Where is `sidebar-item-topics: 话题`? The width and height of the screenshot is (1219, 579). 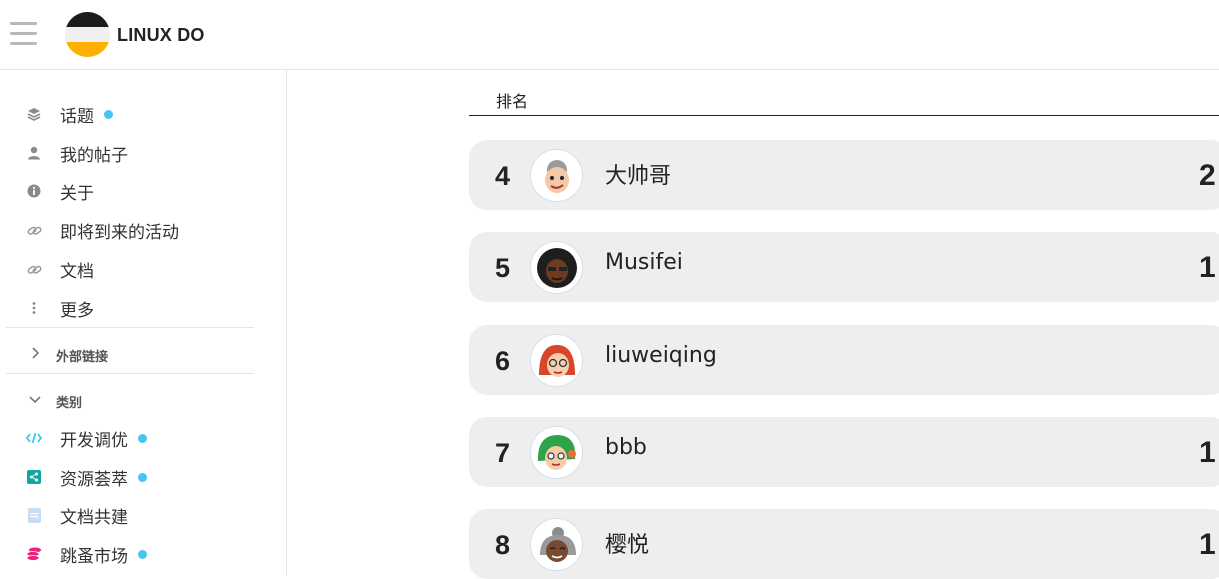 sidebar-item-topics: 话题 is located at coordinates (130, 114).